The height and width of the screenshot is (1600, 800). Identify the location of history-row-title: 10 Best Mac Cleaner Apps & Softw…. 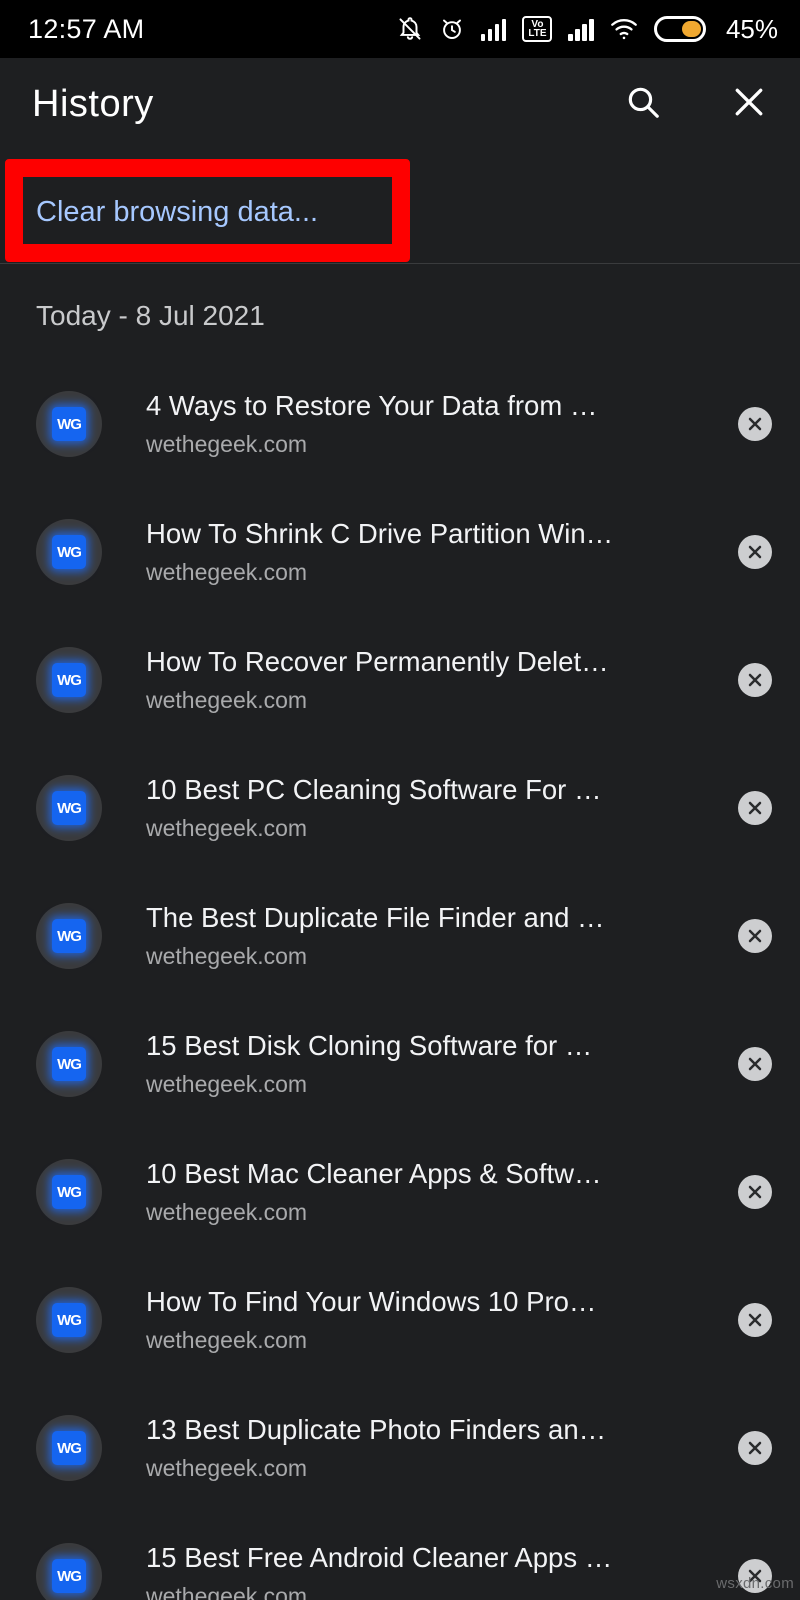
(374, 1174).